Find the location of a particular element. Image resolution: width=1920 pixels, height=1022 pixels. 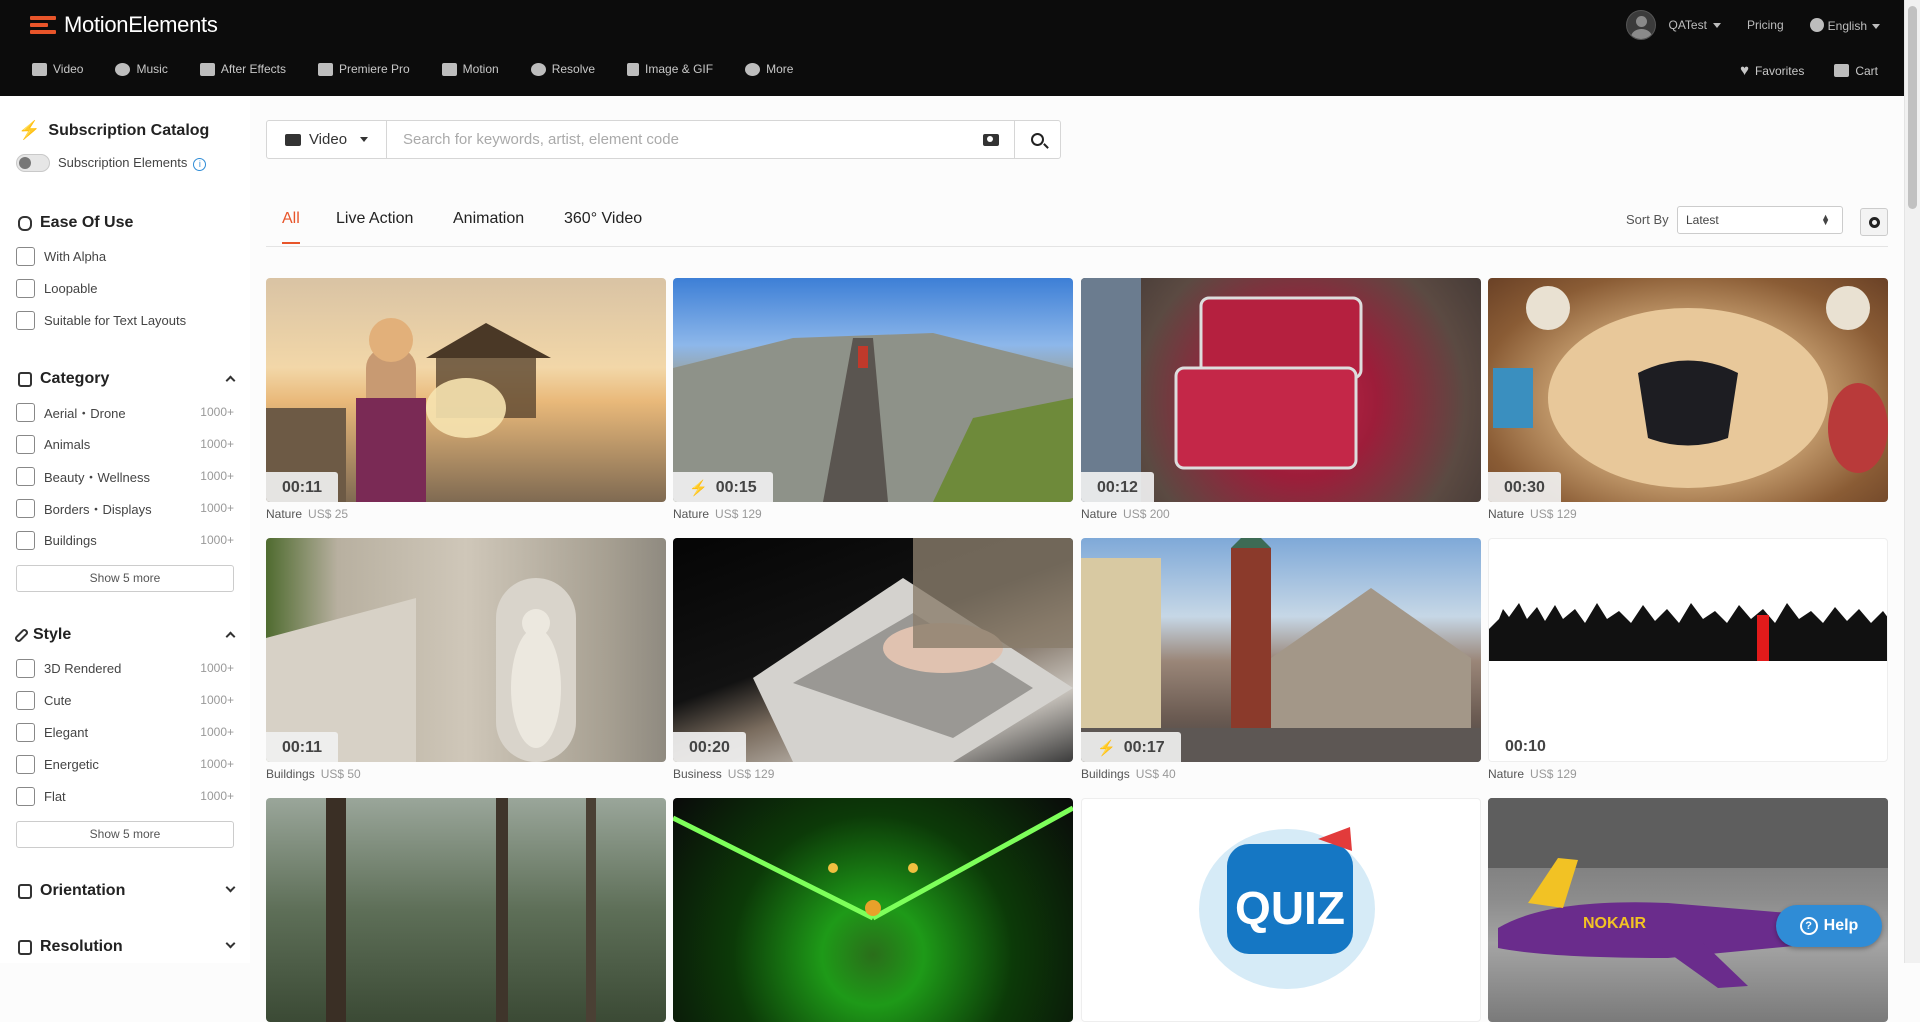

style-item: 3D Rendered 1000+ is located at coordinates (125, 668).